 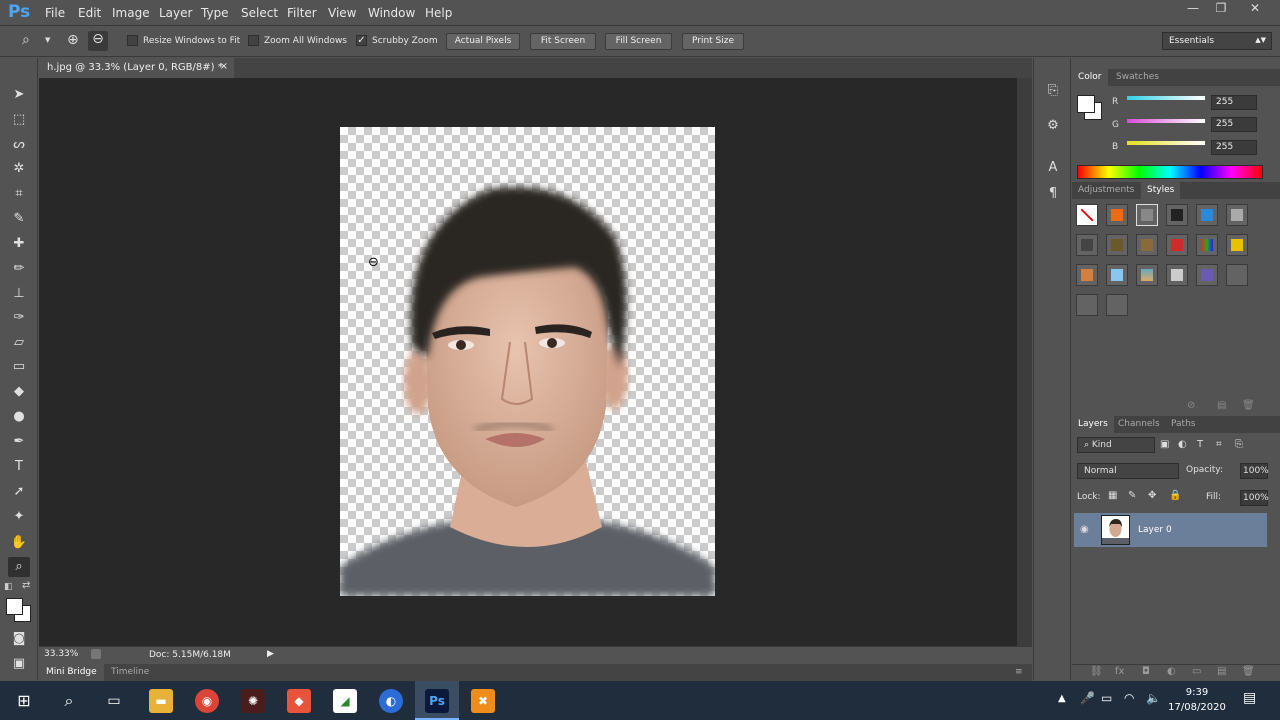 I want to click on xampp-icon: ✖, so click(x=483, y=701).